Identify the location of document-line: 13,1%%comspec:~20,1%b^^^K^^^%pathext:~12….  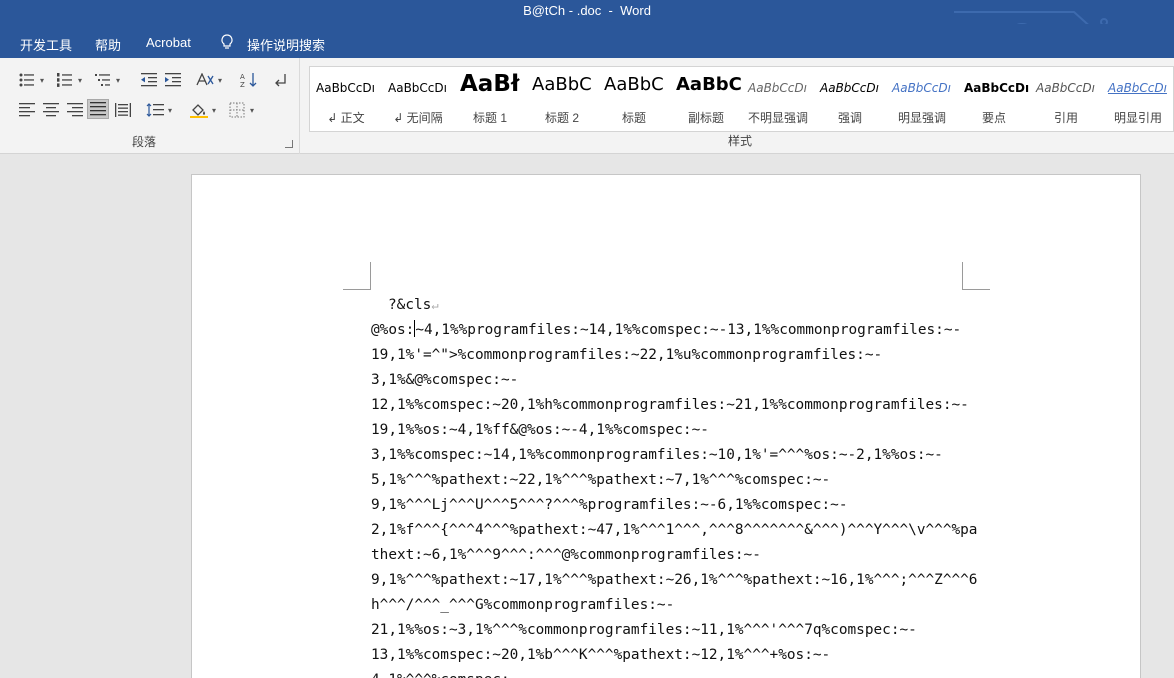
(601, 655).